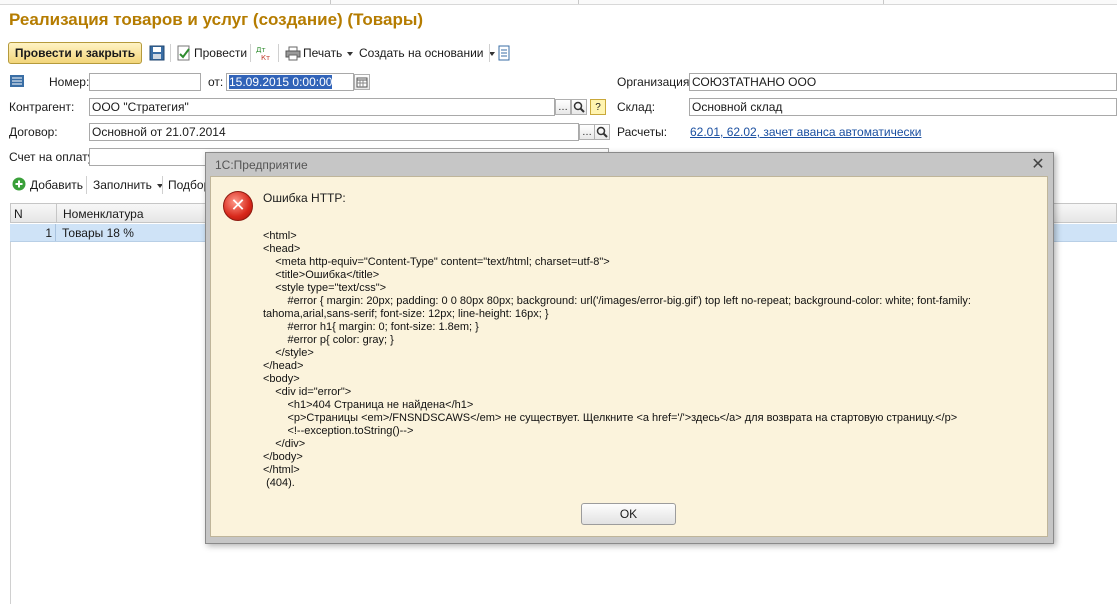  What do you see at coordinates (322, 107) in the screenshot?
I see `contractor-field: ООО "Стратегия"` at bounding box center [322, 107].